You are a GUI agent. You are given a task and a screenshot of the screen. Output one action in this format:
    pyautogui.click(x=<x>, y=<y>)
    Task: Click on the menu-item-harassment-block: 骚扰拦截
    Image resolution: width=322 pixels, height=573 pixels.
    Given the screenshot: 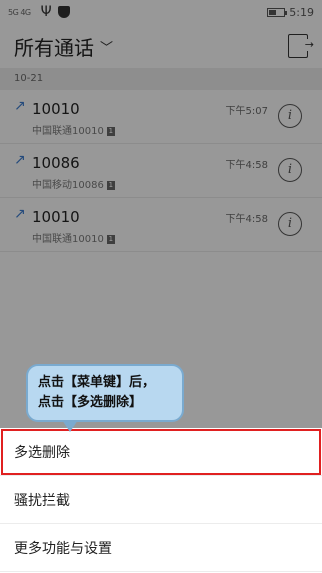 What is the action you would take?
    pyautogui.click(x=161, y=500)
    